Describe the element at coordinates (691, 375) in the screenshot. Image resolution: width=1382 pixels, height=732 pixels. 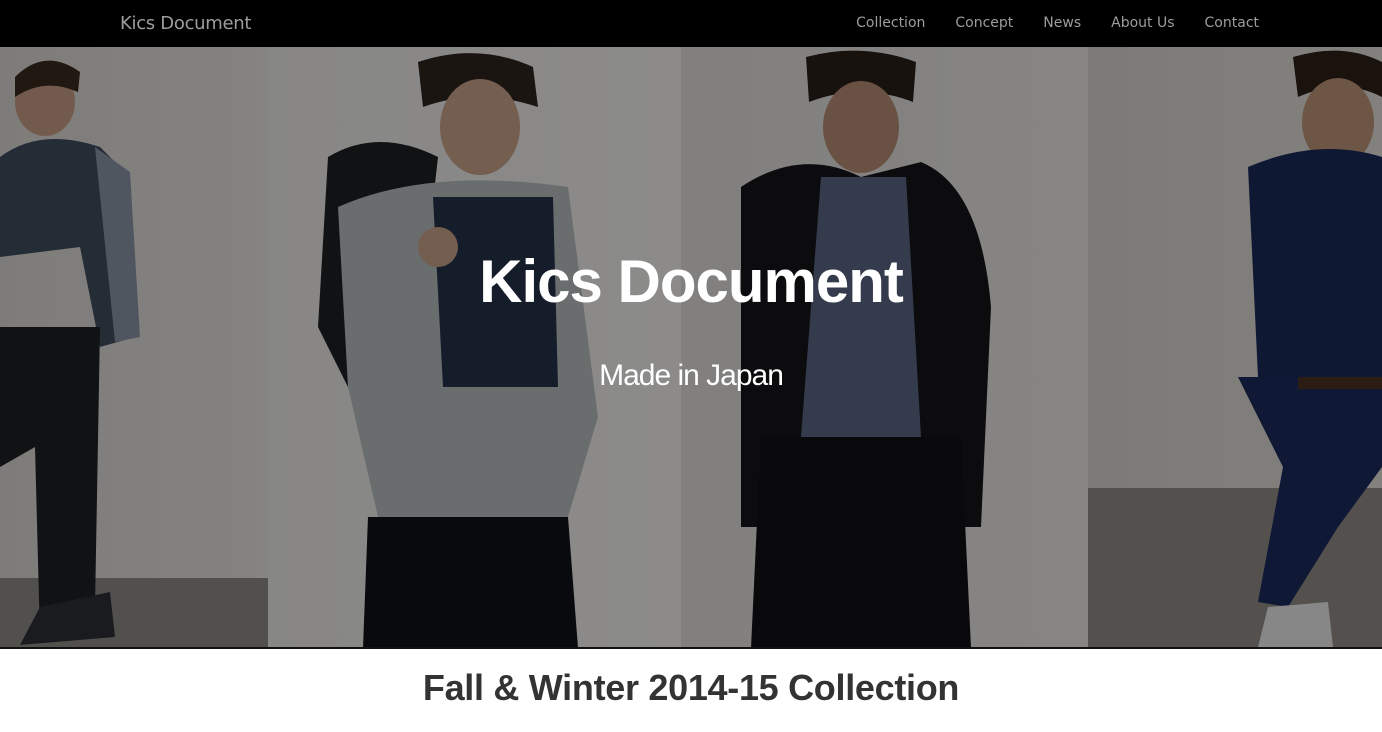
I see `hero-subtitle: Made in Japan` at that location.